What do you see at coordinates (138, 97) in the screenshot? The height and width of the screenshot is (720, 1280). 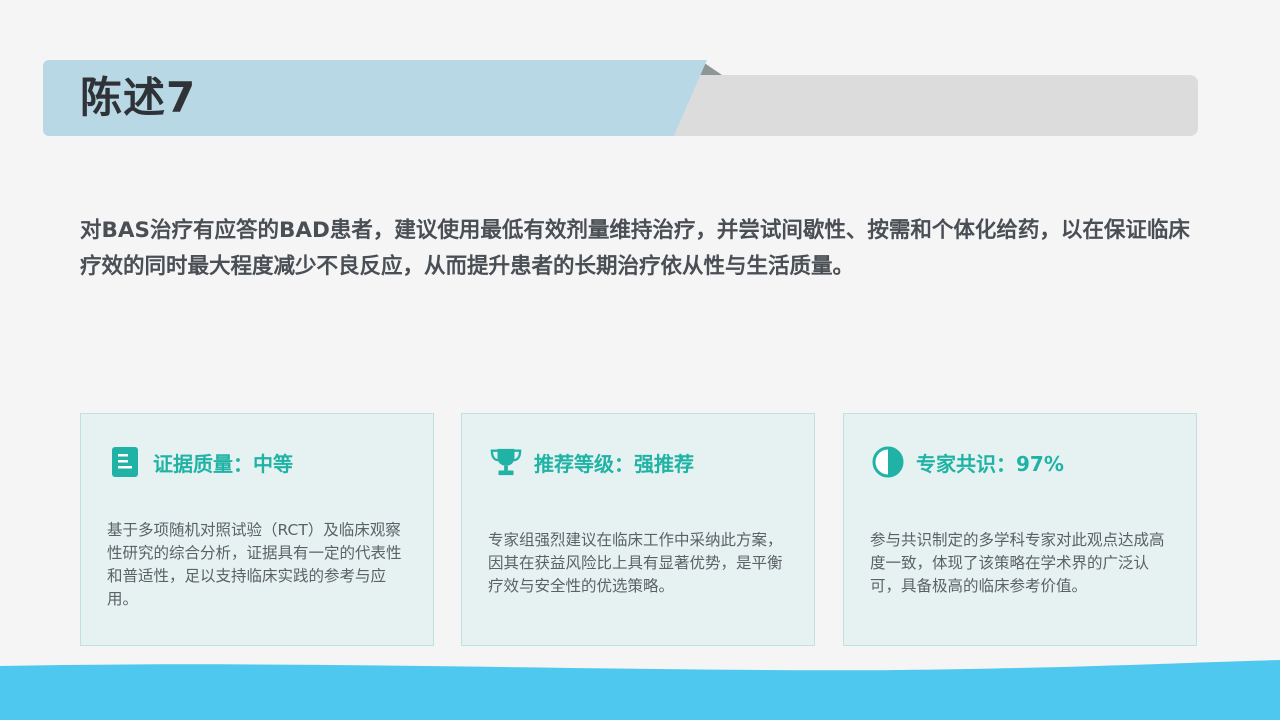 I see `page-title: 陈述7` at bounding box center [138, 97].